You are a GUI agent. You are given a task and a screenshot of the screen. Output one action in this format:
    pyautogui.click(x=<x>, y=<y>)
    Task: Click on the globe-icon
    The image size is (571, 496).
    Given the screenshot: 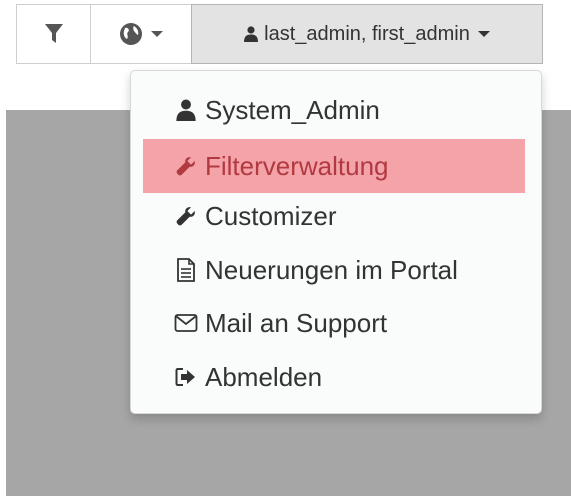 What is the action you would take?
    pyautogui.click(x=131, y=34)
    